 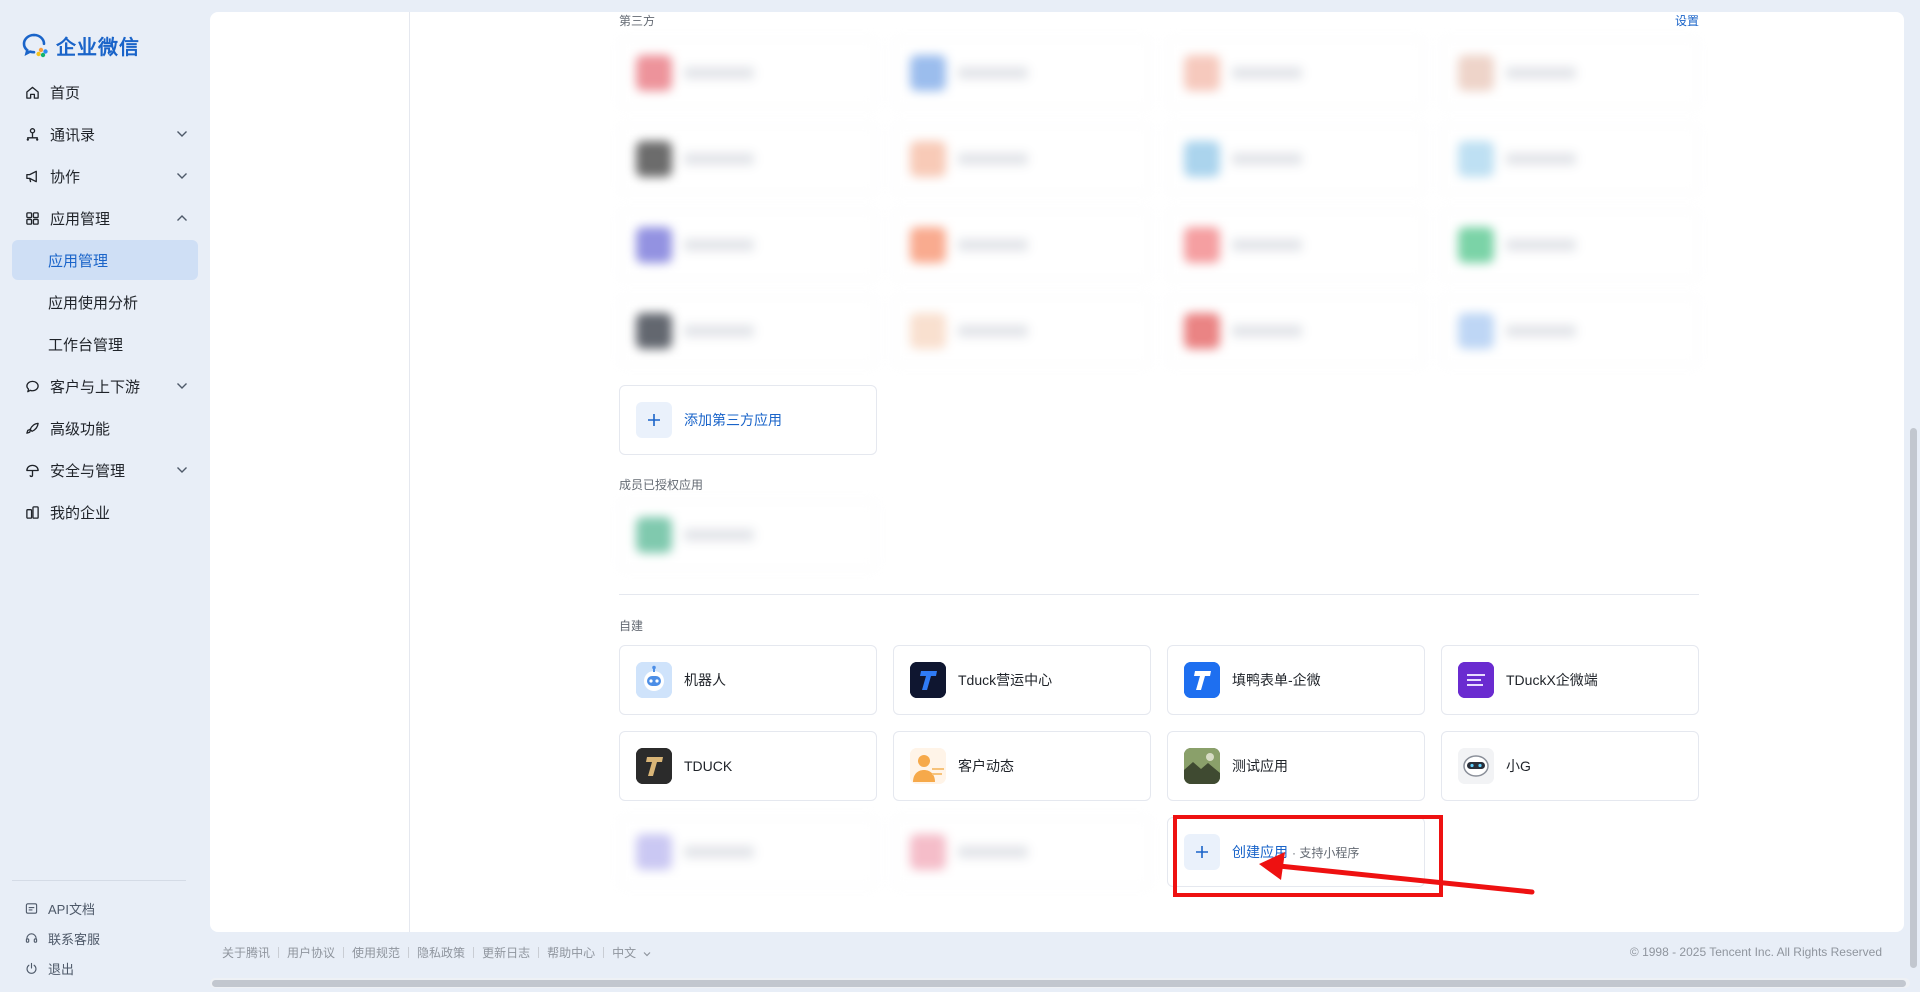 What do you see at coordinates (1260, 766) in the screenshot?
I see `app-name: 测试应用` at bounding box center [1260, 766].